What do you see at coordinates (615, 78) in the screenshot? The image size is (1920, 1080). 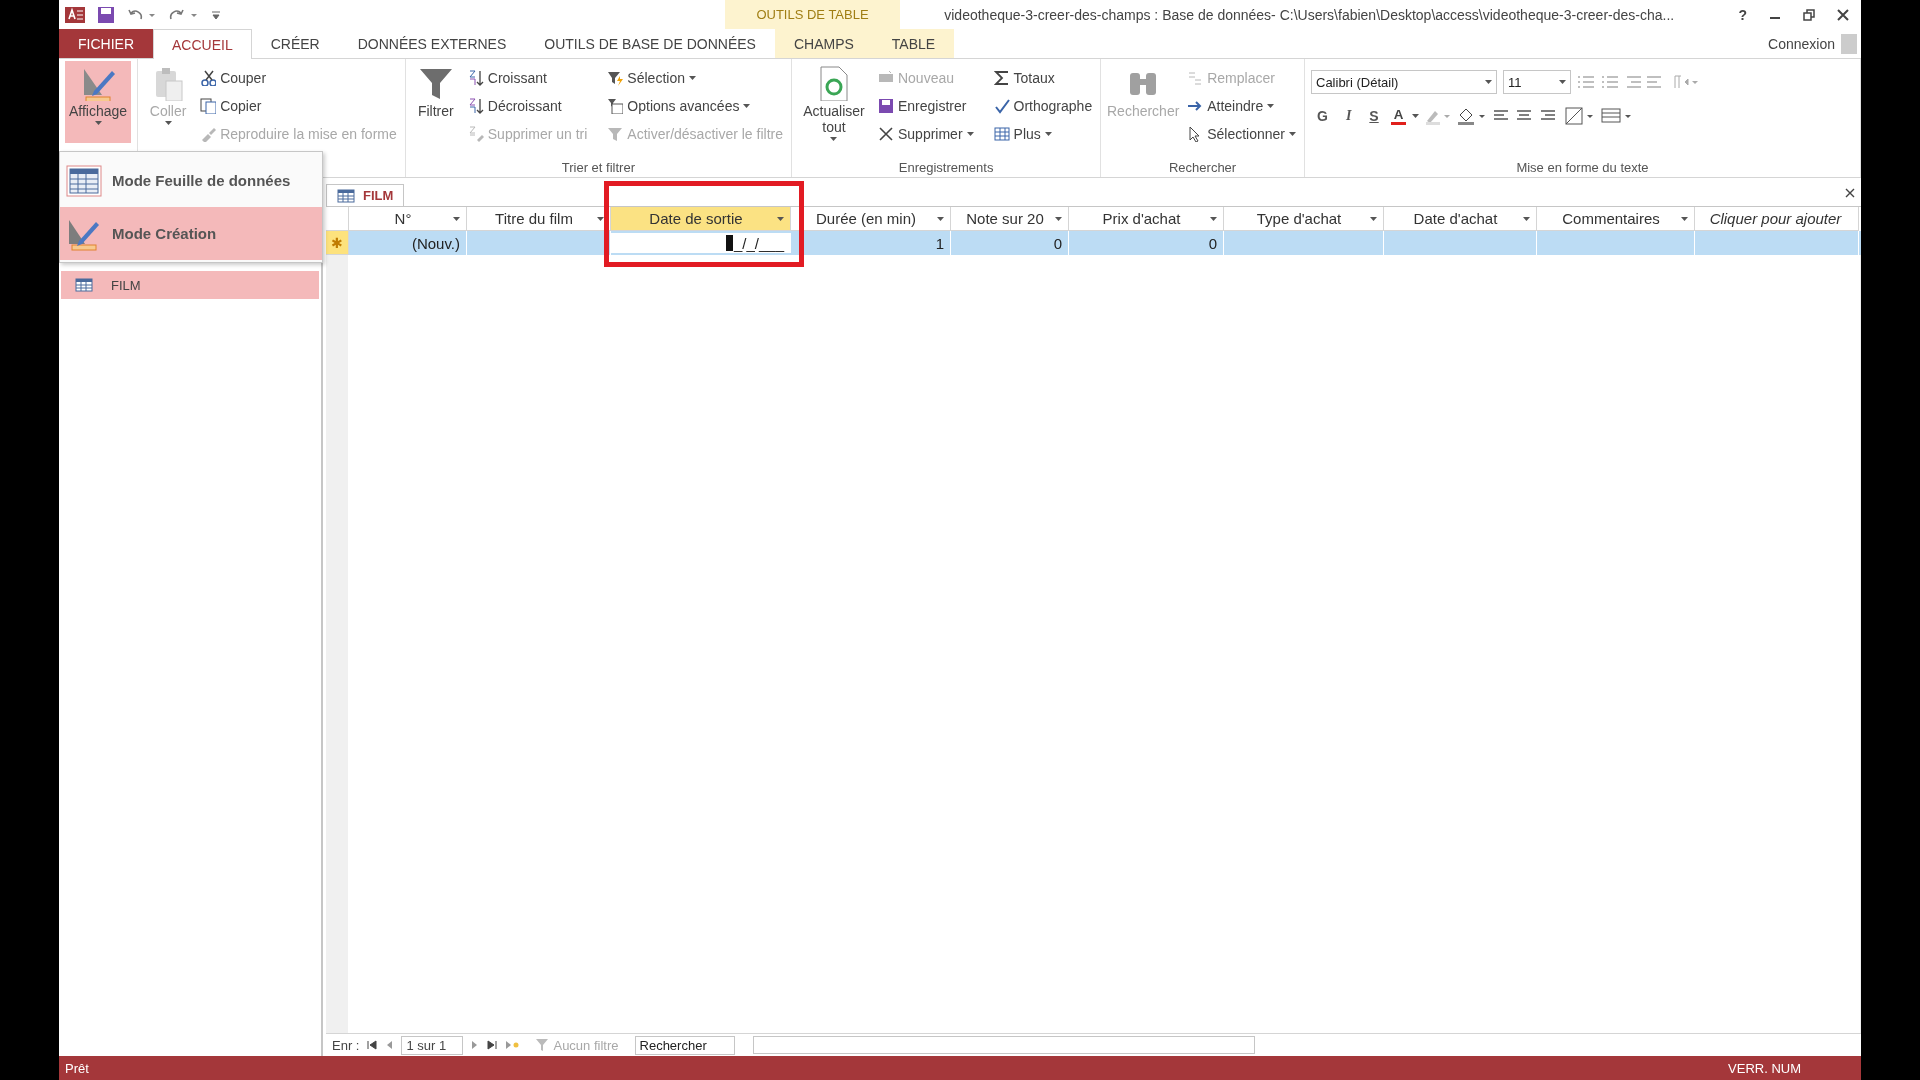 I see `funnel-lightning-icon` at bounding box center [615, 78].